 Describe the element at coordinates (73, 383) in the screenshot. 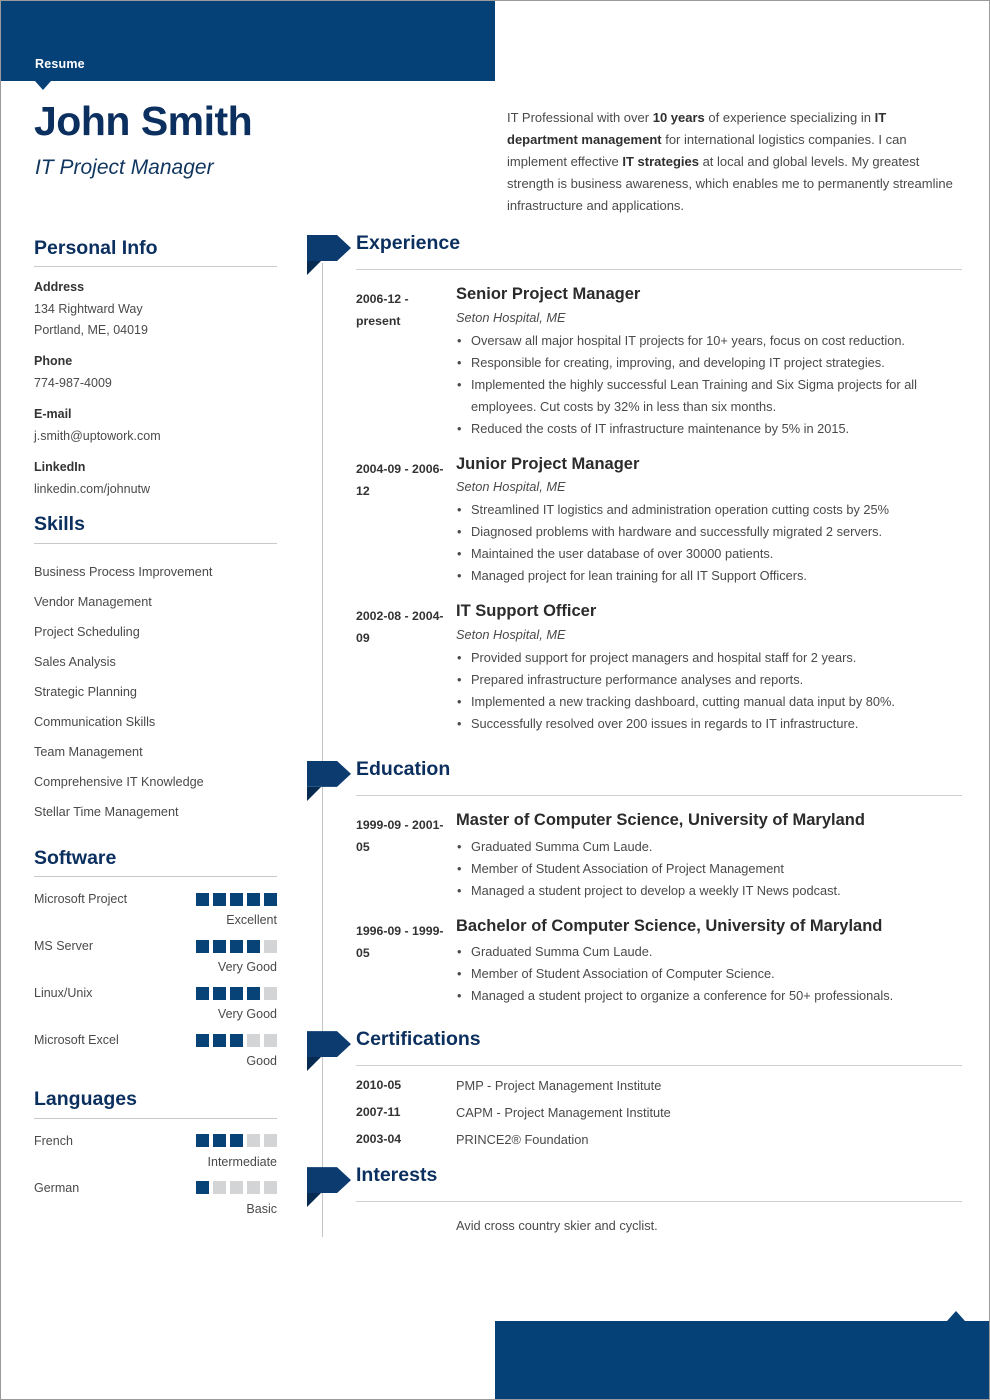

I see `personal-info-value: 774-987-4009` at that location.